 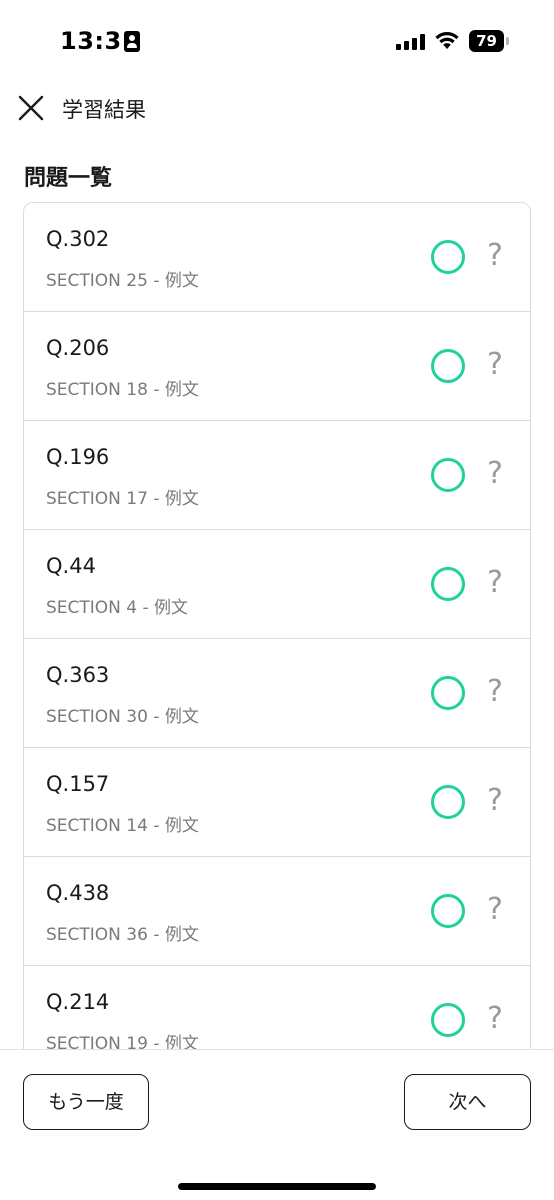 I want to click on question-section: SECTION 25 - 例文, so click(x=122, y=281).